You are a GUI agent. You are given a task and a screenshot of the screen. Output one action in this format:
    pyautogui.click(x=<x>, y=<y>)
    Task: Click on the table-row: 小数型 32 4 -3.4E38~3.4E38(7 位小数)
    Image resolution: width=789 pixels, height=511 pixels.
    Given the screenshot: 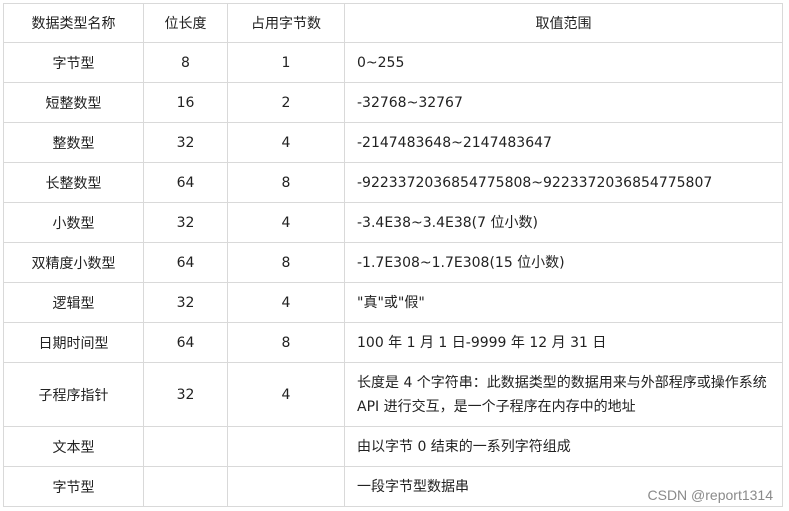 What is the action you would take?
    pyautogui.click(x=393, y=222)
    